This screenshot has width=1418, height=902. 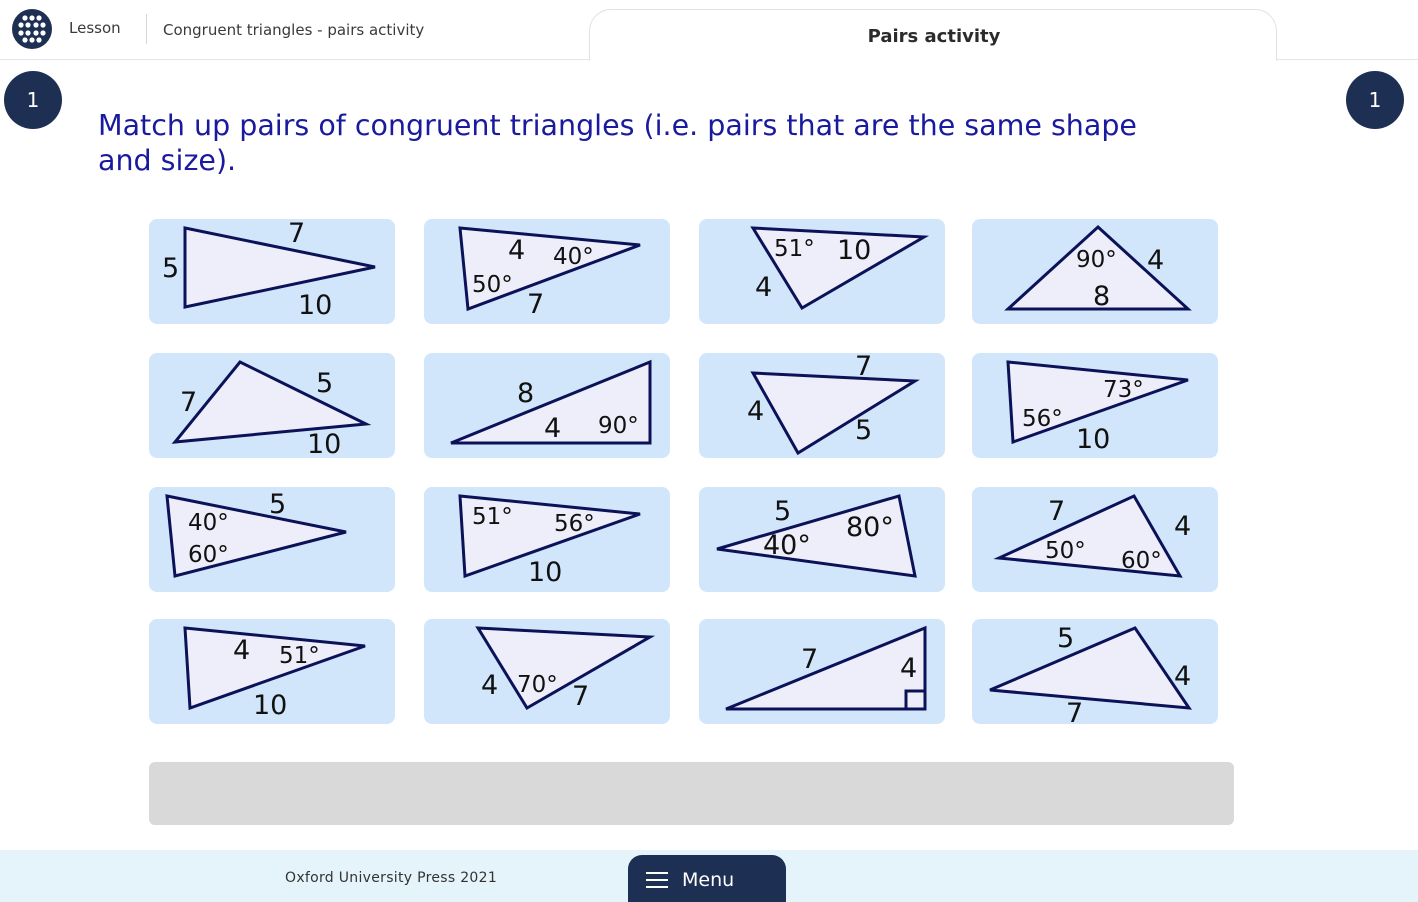 I want to click on triangle-diagram: 7 5 10, so click(x=269, y=269).